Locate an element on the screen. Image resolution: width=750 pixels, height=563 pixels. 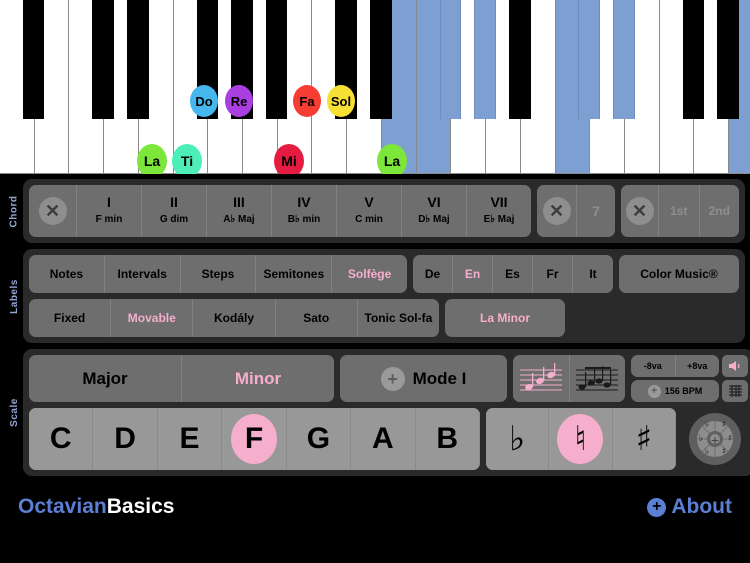
label-mode-button: Steps is located at coordinates (218, 274).